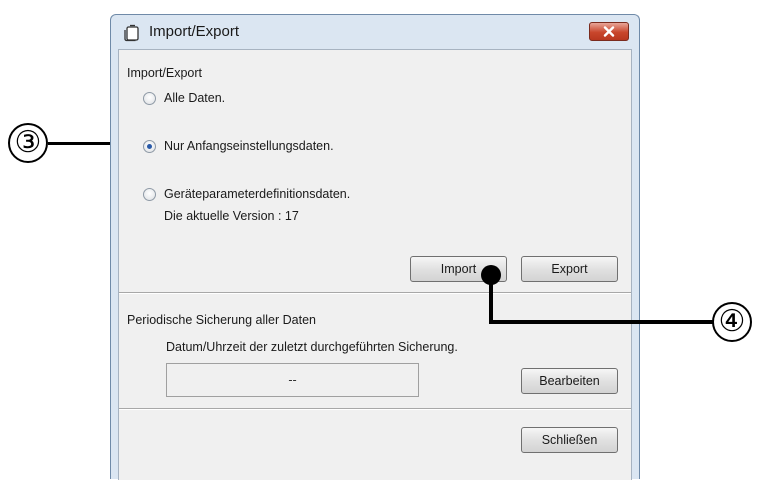  I want to click on document-icon, so click(131, 33).